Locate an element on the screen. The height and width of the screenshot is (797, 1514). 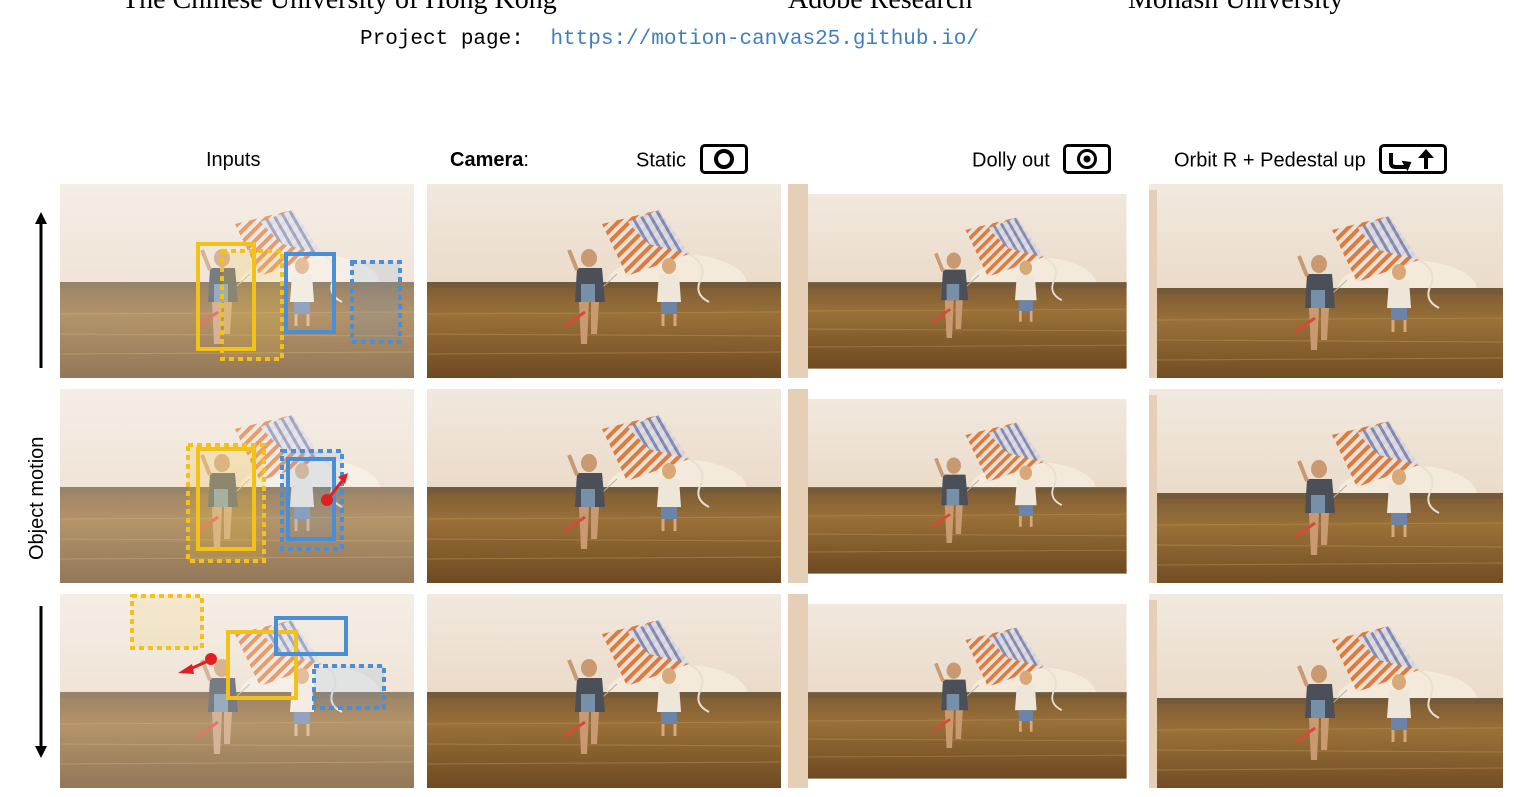
column-title-orbit-pedestal: Orbit R + Pedestal up is located at coordinates (1311, 160).